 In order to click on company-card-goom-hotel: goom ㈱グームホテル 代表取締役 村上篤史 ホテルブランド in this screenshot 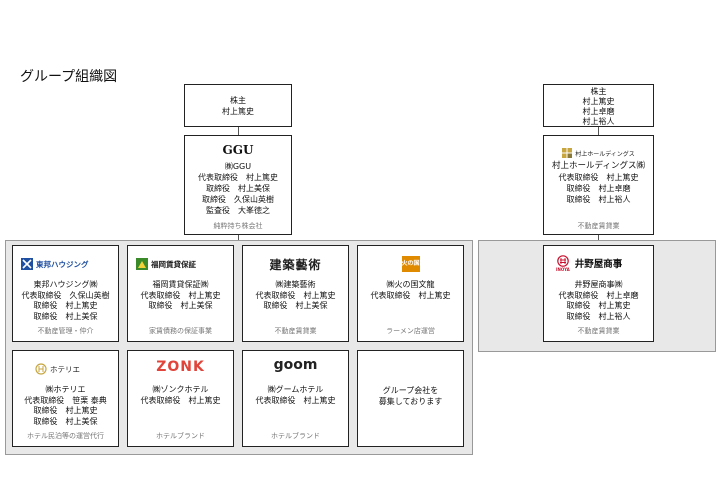, I will do `click(295, 398)`.